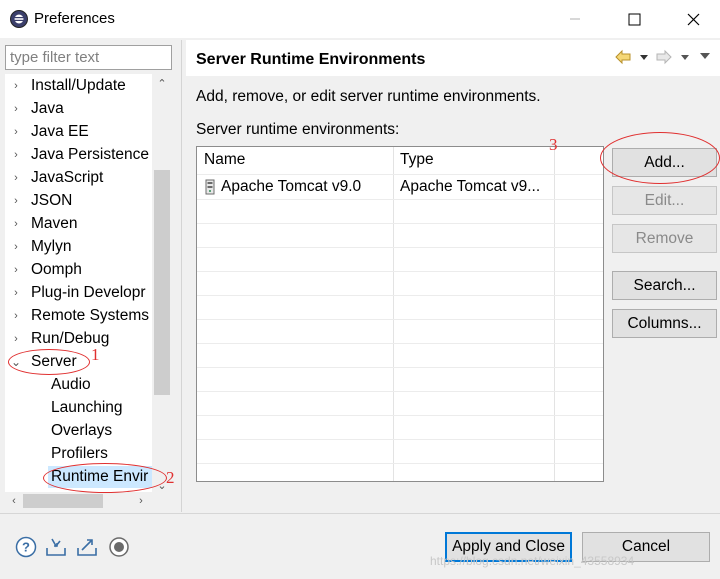  I want to click on eclipse-app-icon, so click(19, 19).